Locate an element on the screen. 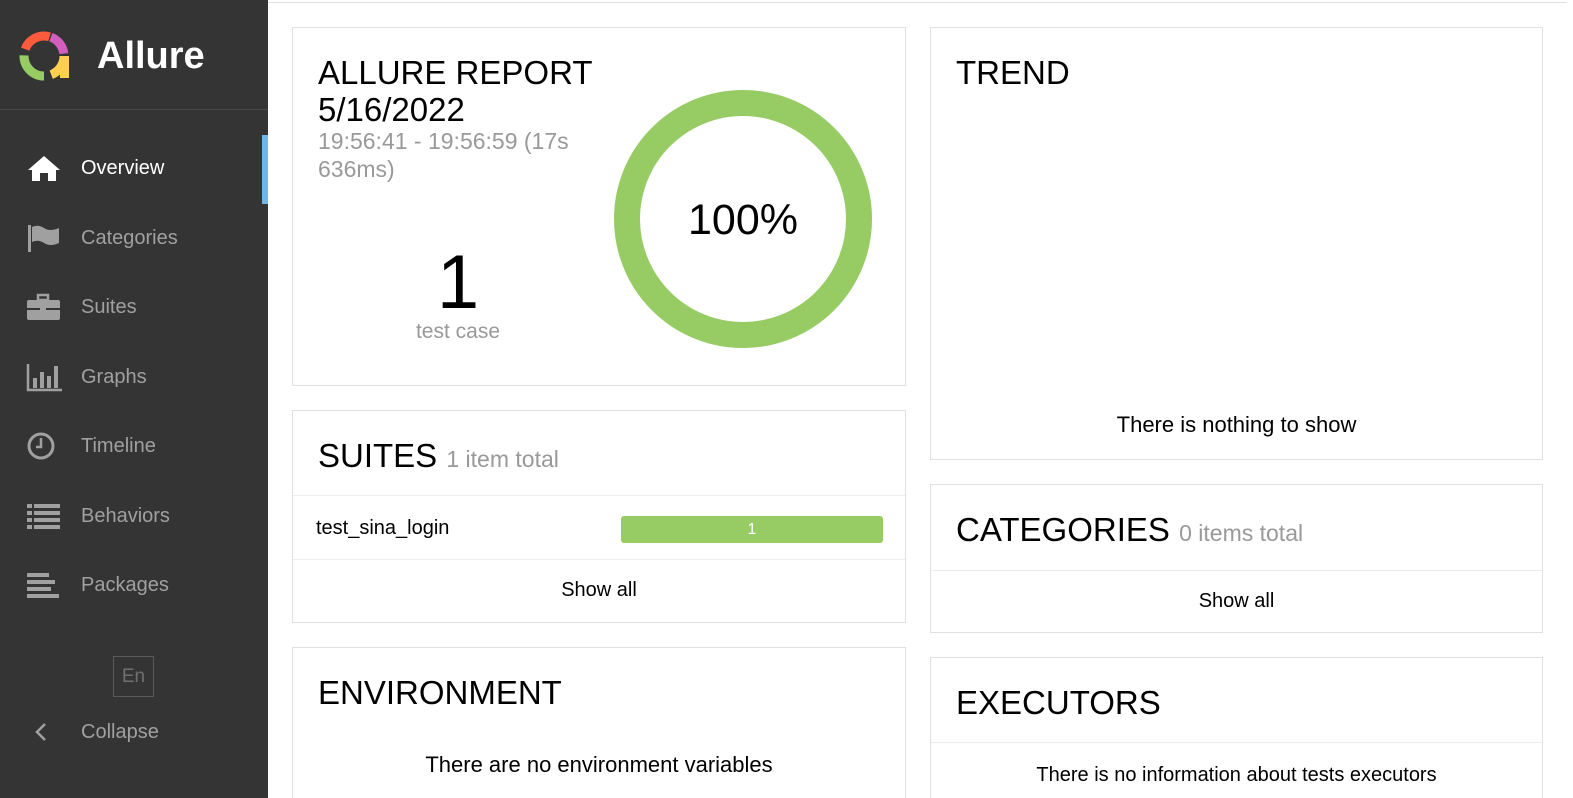  home-icon is located at coordinates (44, 168).